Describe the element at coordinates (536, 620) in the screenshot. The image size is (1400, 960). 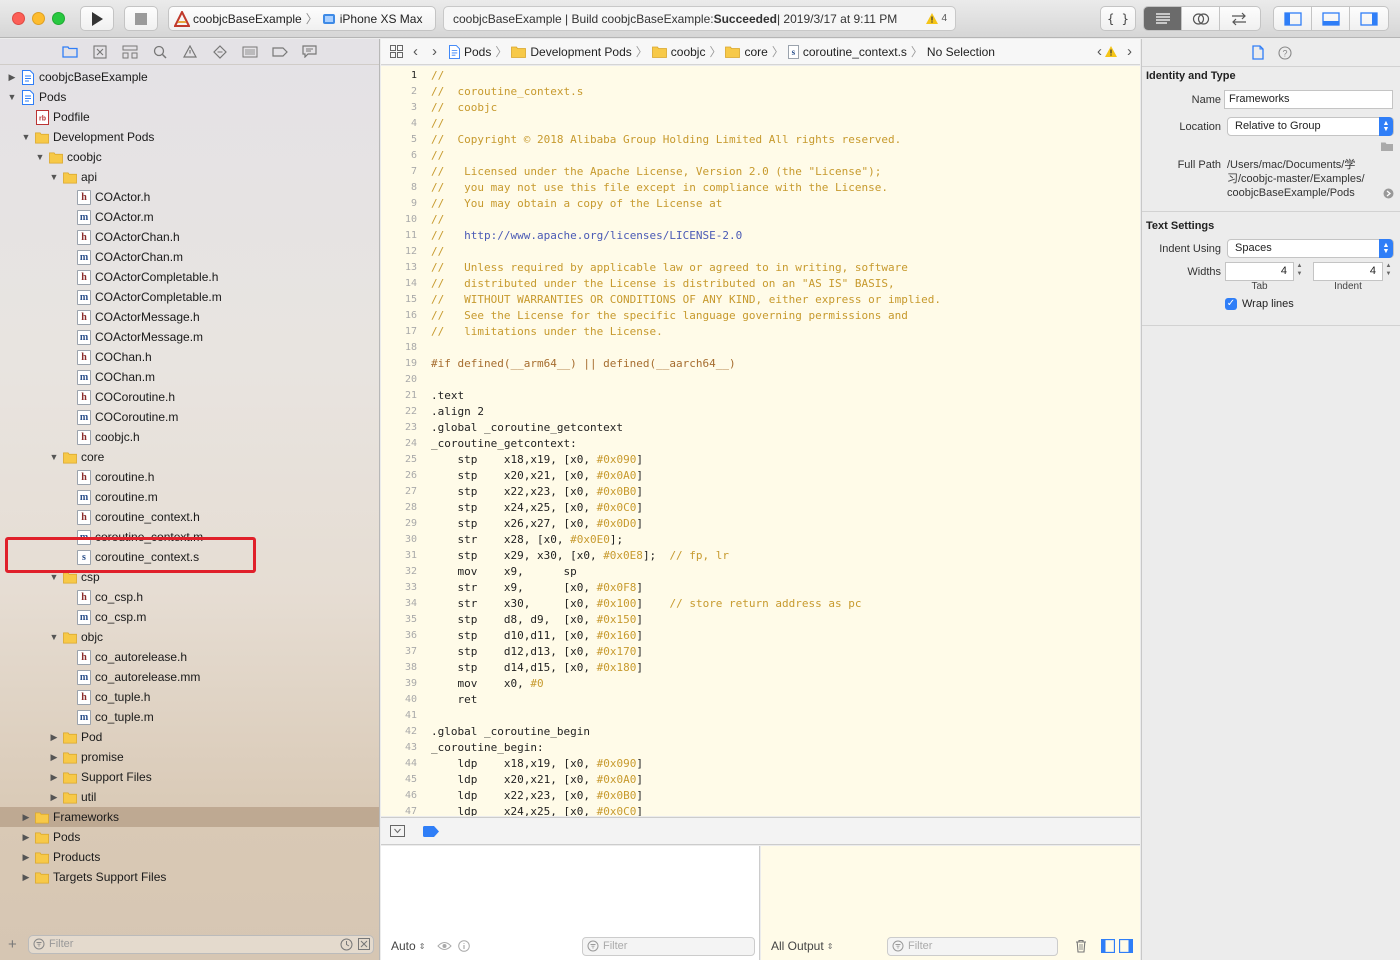
I see `code-line: stp d8, d9, [x0, #0x150]` at that location.